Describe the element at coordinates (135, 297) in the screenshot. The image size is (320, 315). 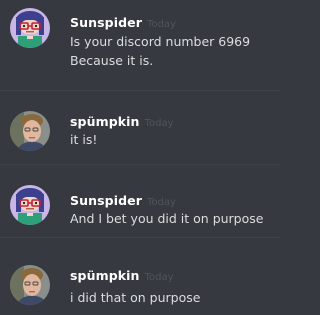
I see `message-text: i did that on purpose` at that location.